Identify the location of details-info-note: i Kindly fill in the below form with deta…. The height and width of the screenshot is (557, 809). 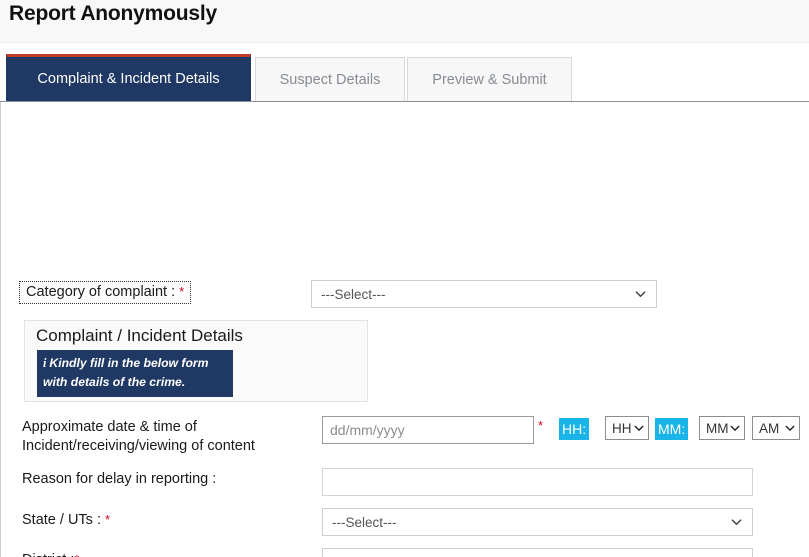
(135, 373).